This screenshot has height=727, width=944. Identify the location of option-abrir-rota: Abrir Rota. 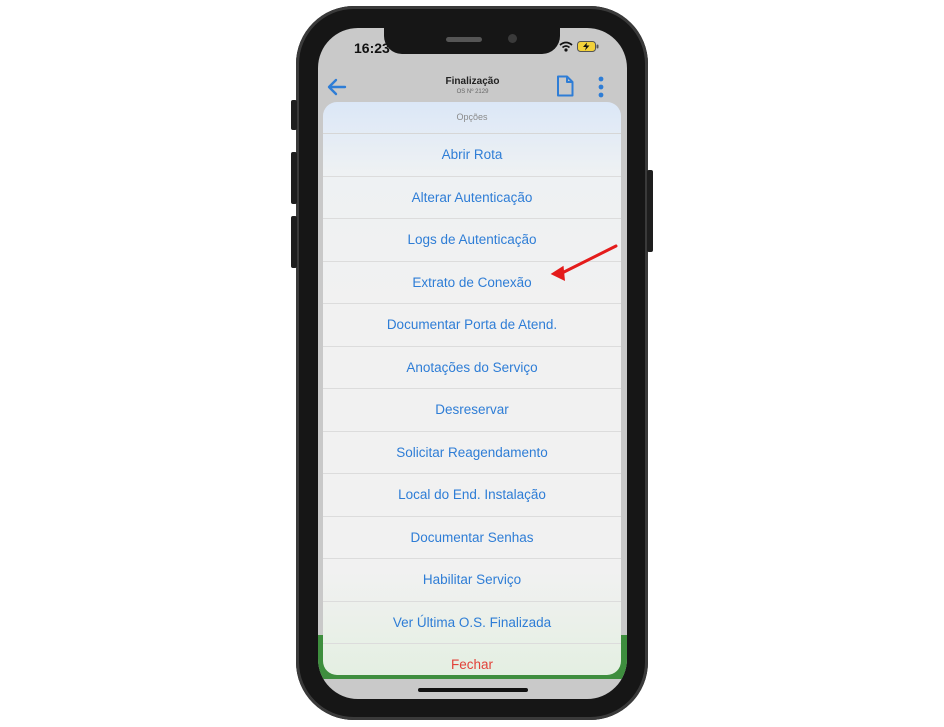
(472, 155).